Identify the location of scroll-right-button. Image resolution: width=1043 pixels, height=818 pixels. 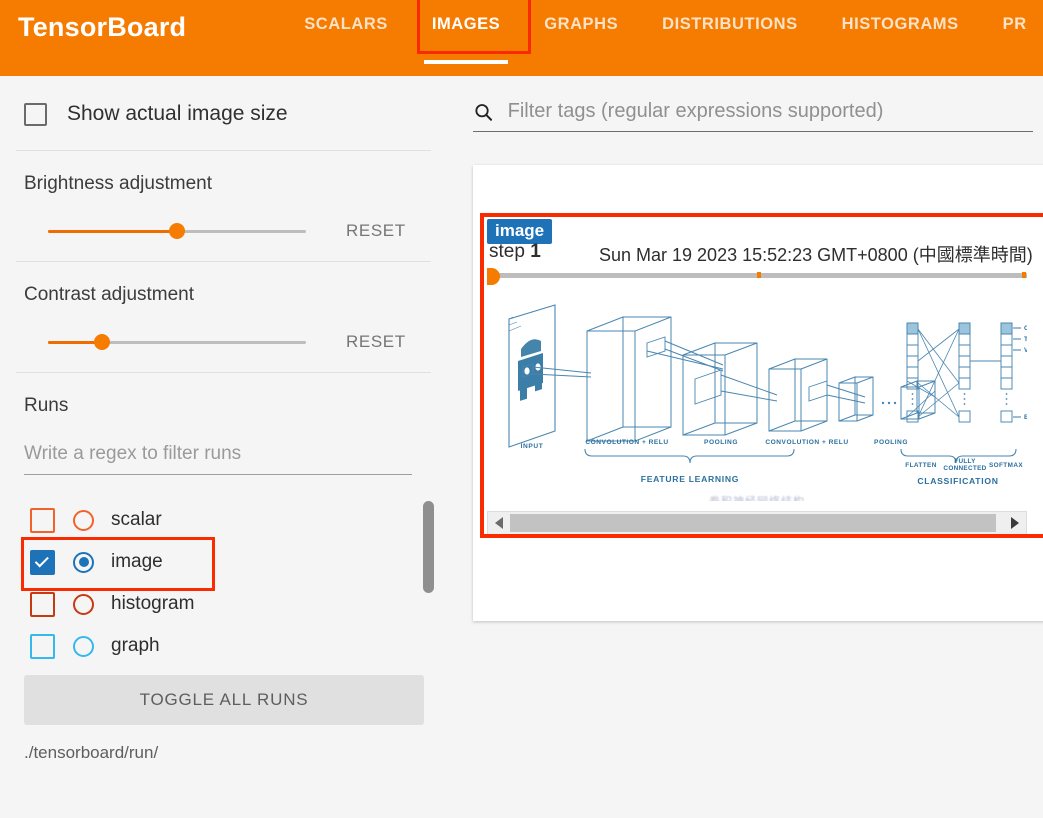
(1015, 523).